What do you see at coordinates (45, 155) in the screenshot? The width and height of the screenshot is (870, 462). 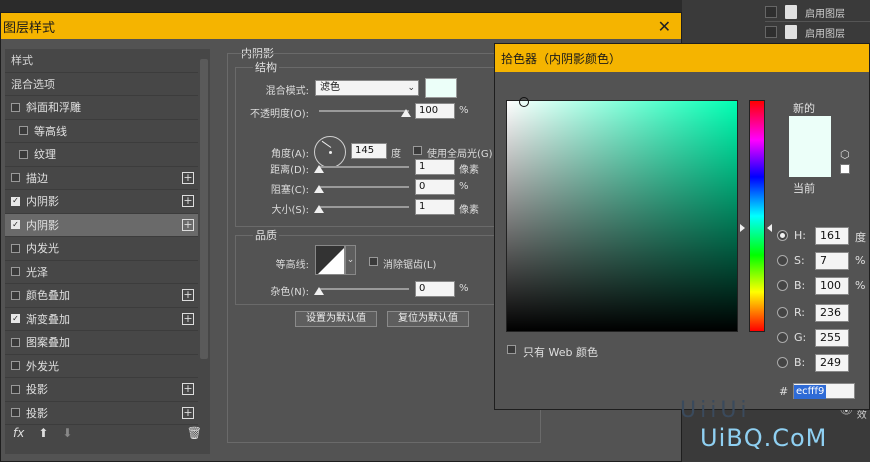 I see `style-item-label: 纹理` at bounding box center [45, 155].